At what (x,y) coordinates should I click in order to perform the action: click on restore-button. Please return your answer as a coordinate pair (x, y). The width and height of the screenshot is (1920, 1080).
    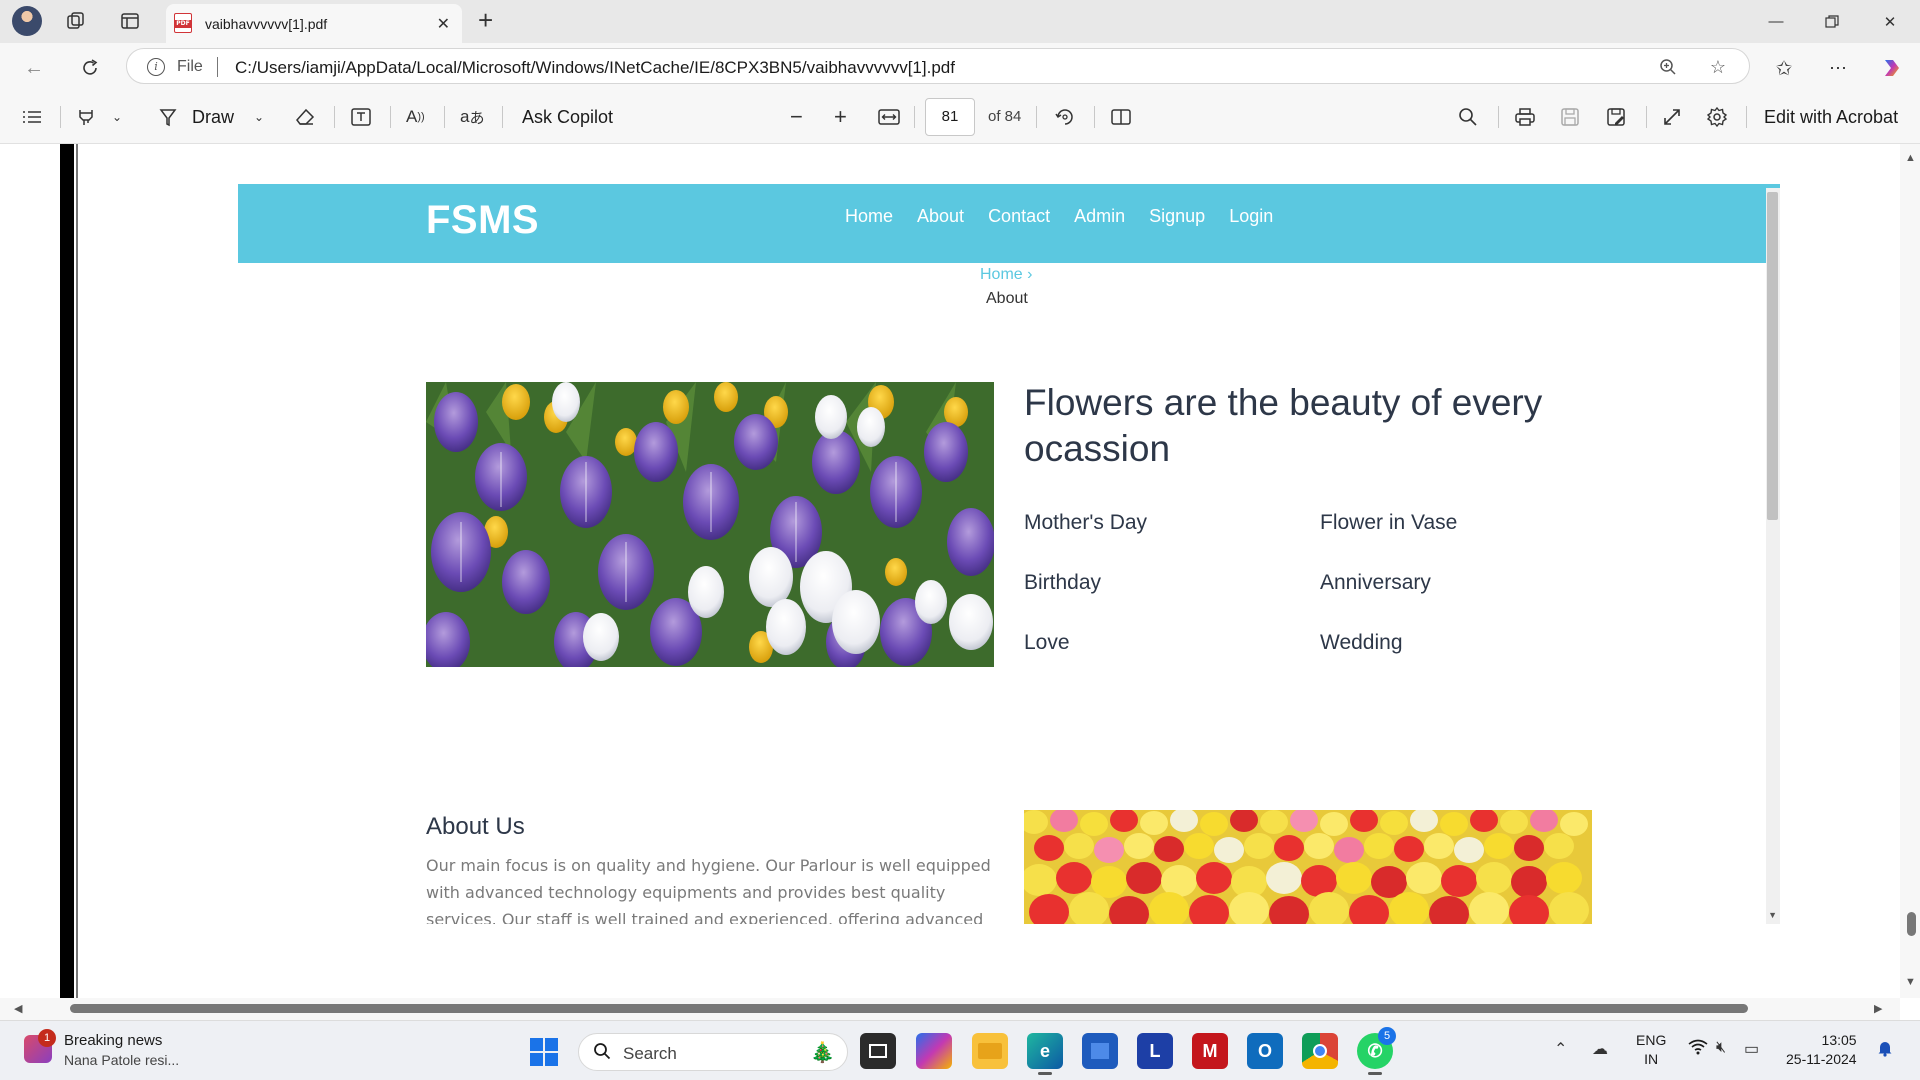
    Looking at the image, I should click on (1832, 21).